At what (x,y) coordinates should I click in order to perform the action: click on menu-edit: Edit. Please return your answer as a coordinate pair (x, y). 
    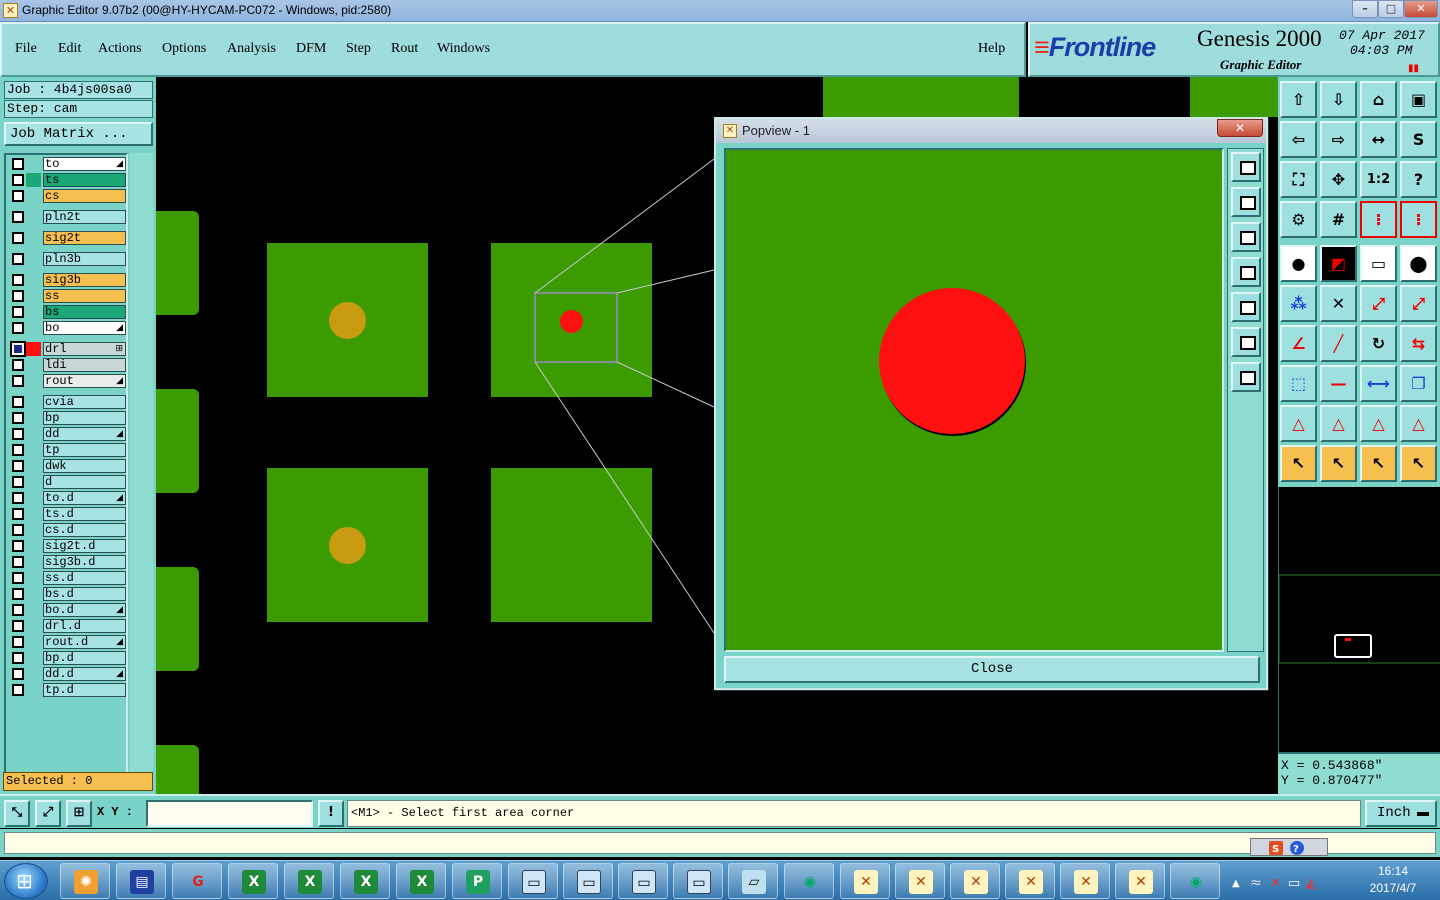
    Looking at the image, I should click on (69, 49).